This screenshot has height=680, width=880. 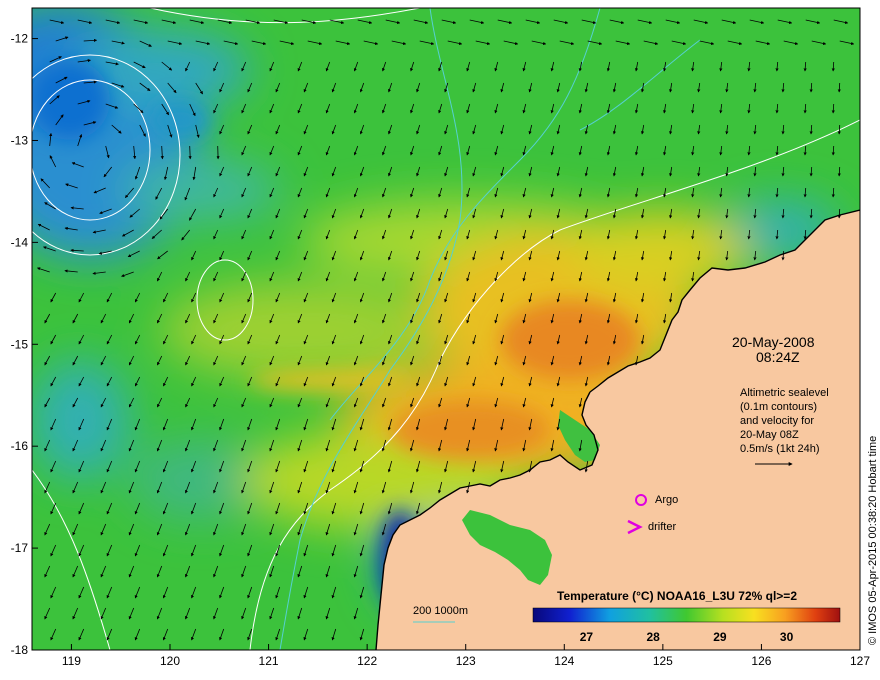 I want to click on x-tick-label: 126, so click(x=761, y=661).